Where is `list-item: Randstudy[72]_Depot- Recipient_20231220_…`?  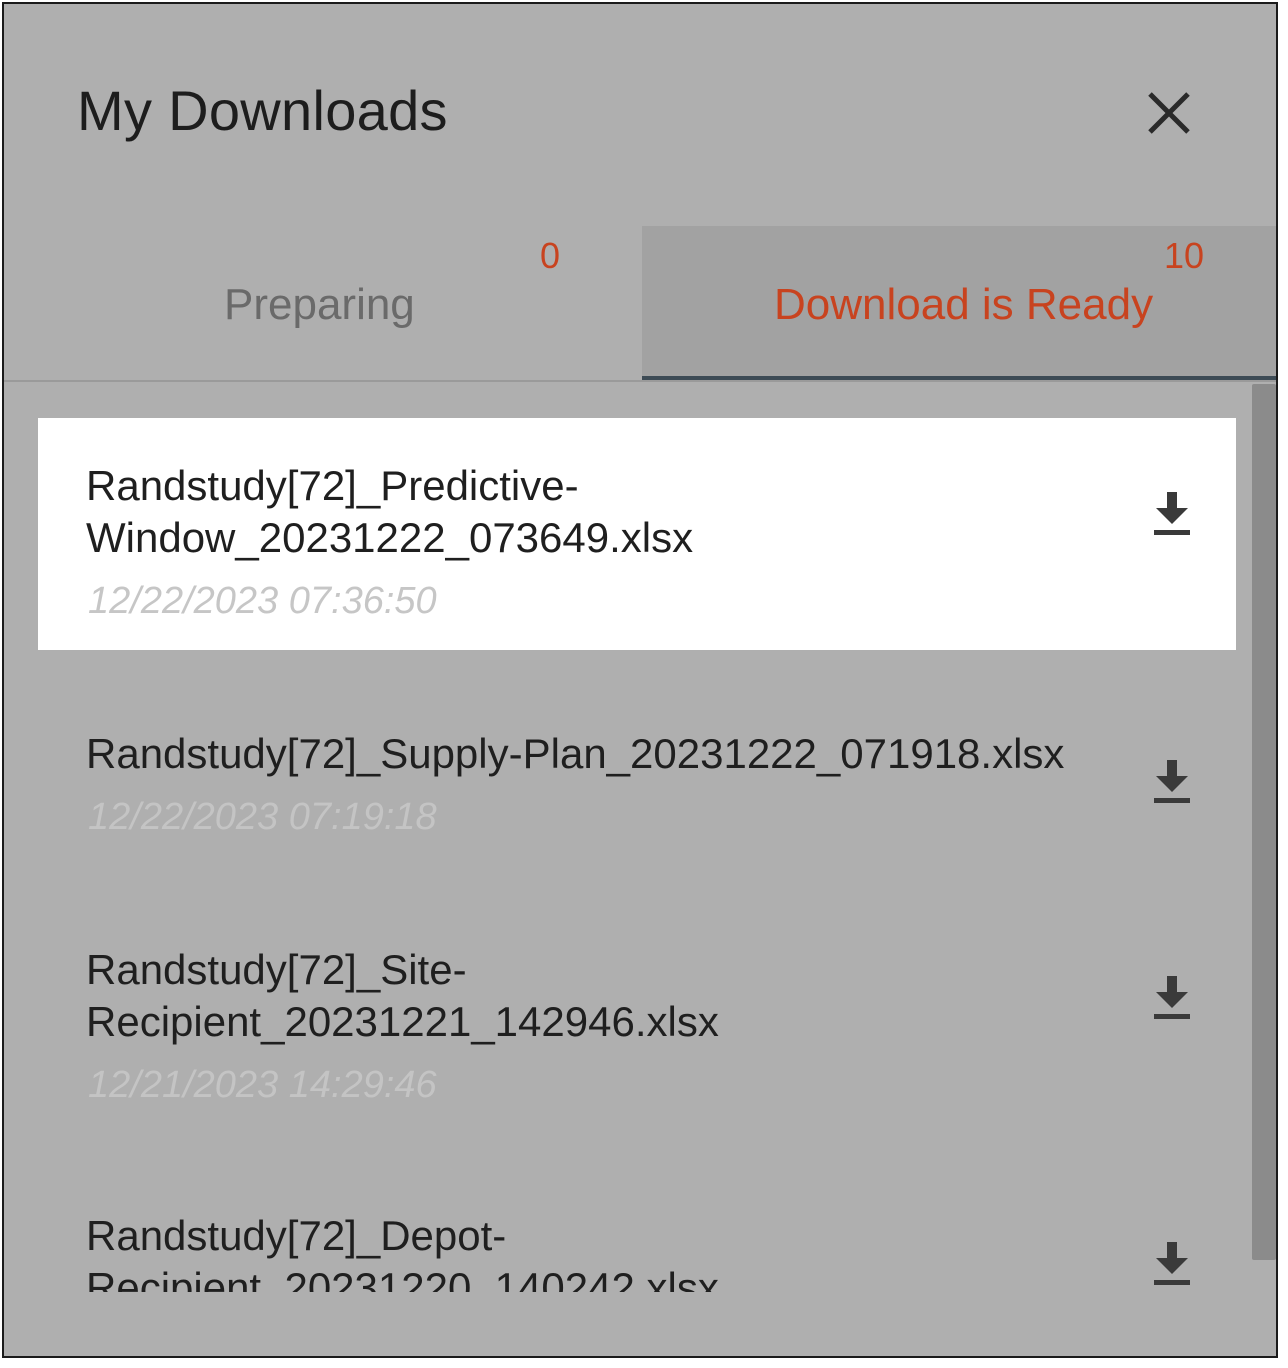
list-item: Randstudy[72]_Depot- Recipient_20231220_… is located at coordinates (637, 1230).